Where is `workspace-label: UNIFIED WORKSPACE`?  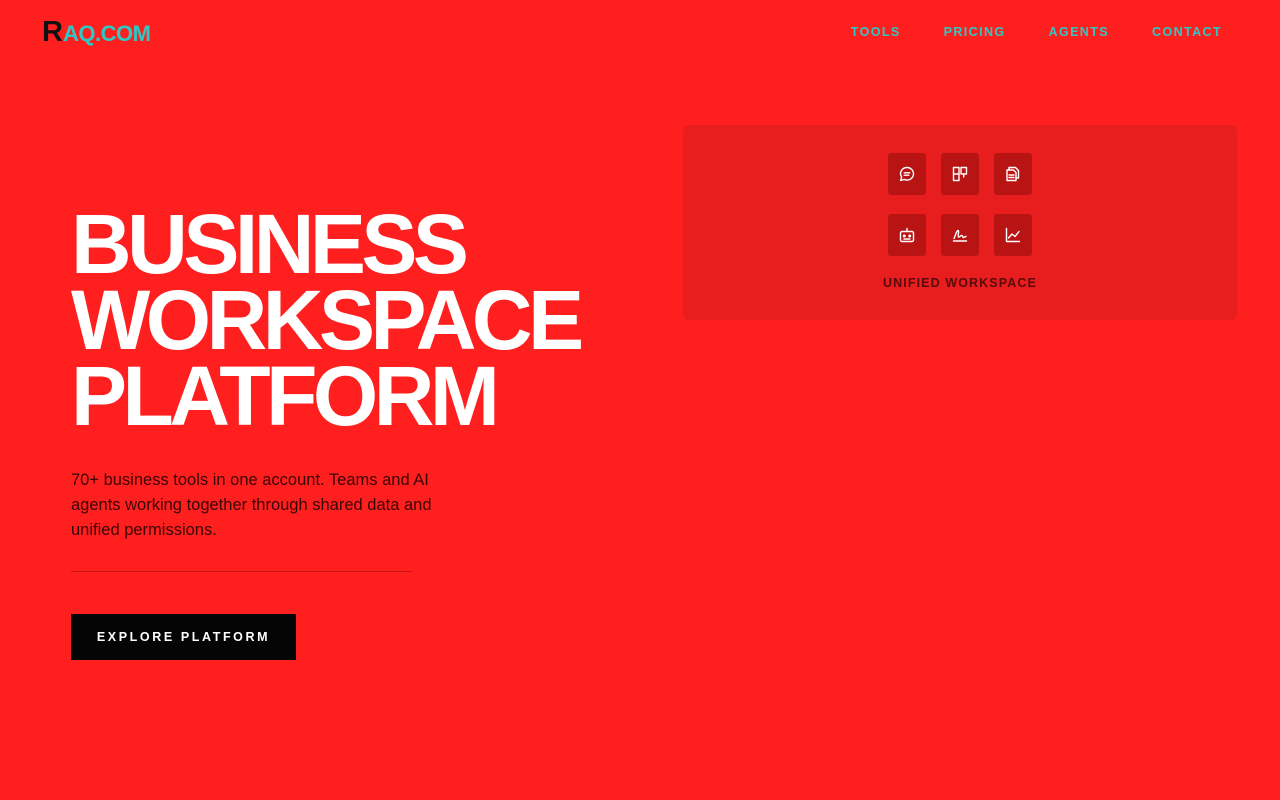
workspace-label: UNIFIED WORKSPACE is located at coordinates (960, 283).